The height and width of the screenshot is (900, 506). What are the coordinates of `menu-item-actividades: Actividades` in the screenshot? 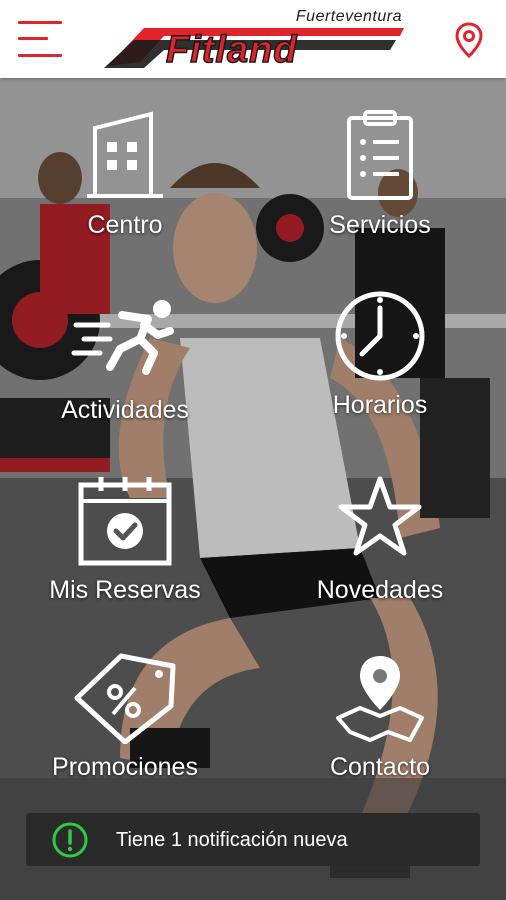 It's located at (125, 370).